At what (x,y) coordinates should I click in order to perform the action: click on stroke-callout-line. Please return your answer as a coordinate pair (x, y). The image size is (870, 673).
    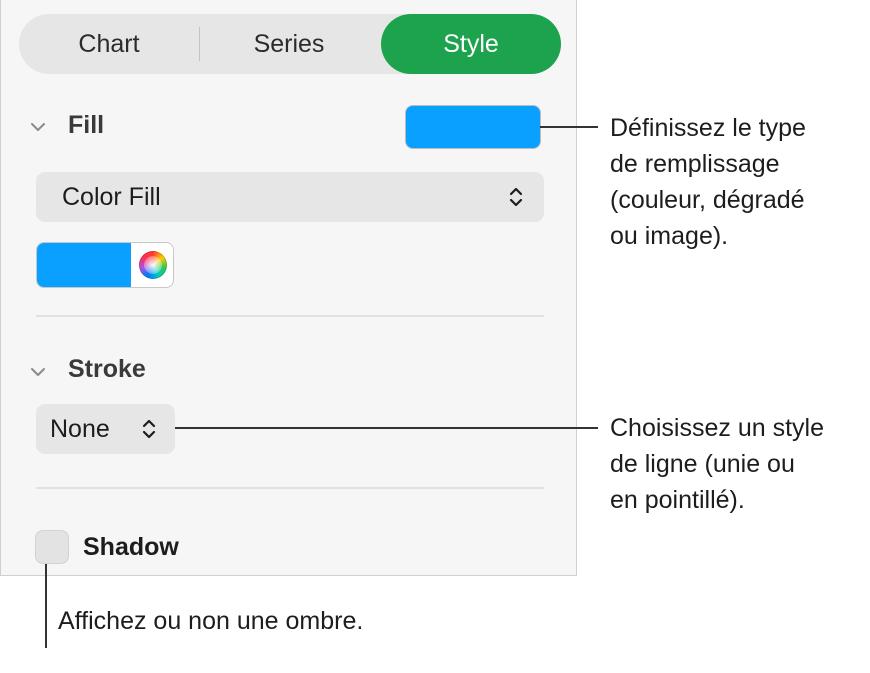
    Looking at the image, I should click on (386, 428).